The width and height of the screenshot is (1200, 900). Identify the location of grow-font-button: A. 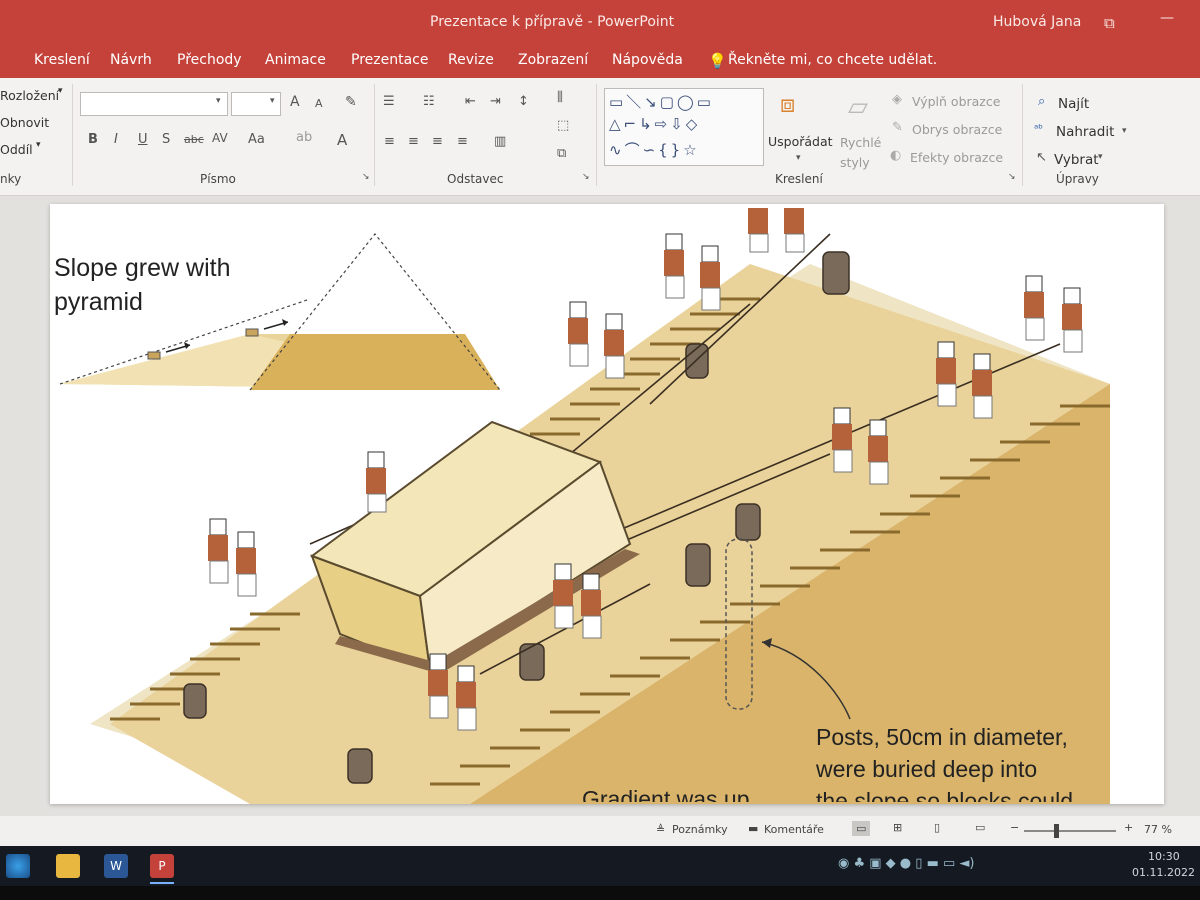
(295, 102).